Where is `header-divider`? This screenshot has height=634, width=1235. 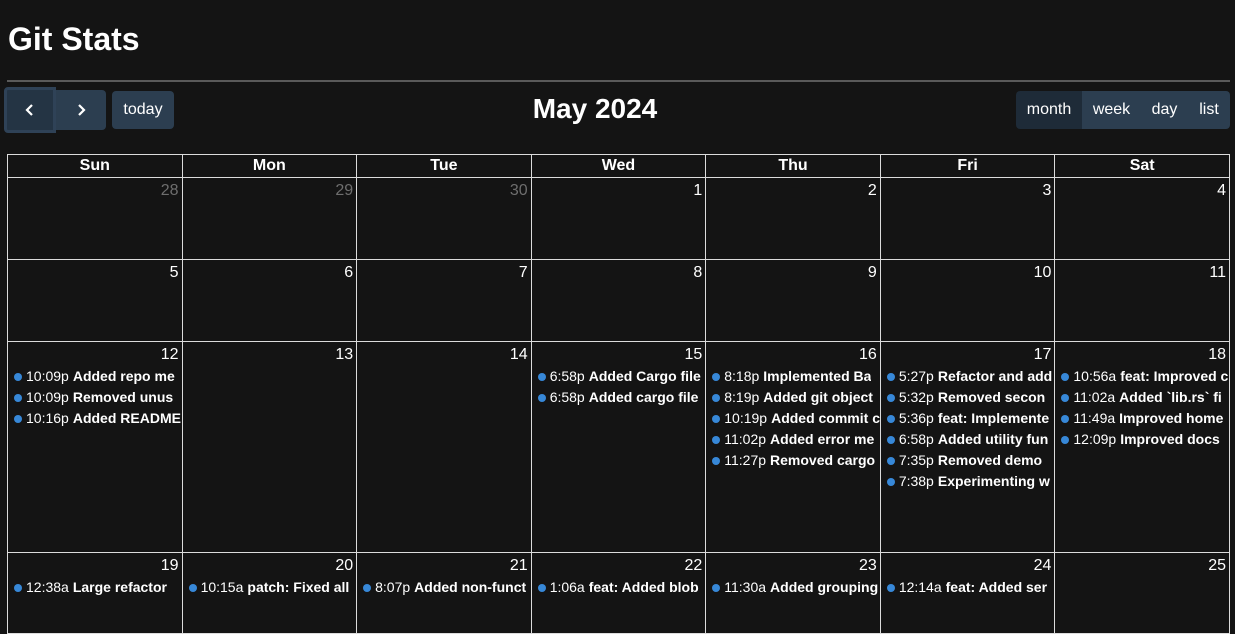 header-divider is located at coordinates (618, 81).